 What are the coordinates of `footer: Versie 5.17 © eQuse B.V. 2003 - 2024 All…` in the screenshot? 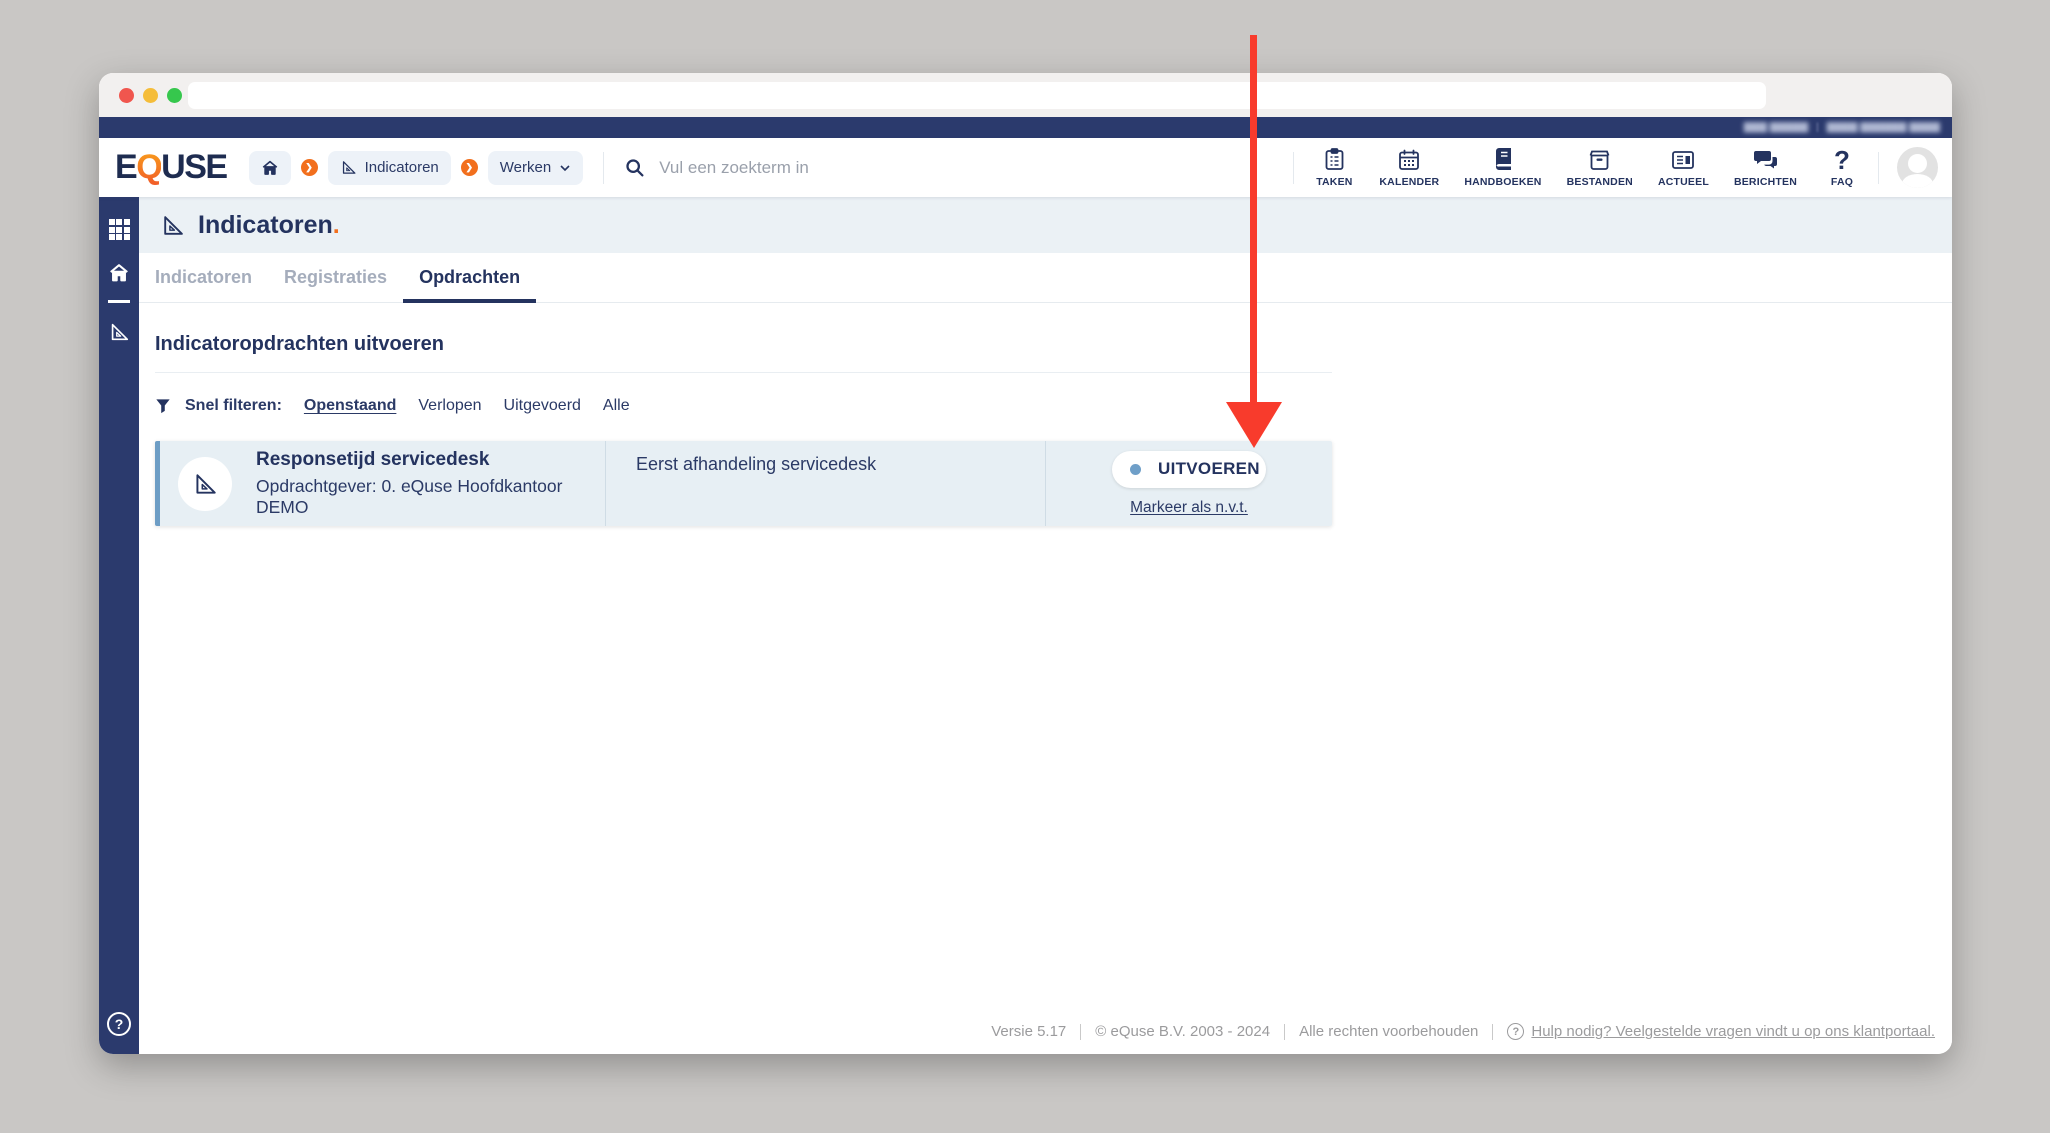 It's located at (1463, 1031).